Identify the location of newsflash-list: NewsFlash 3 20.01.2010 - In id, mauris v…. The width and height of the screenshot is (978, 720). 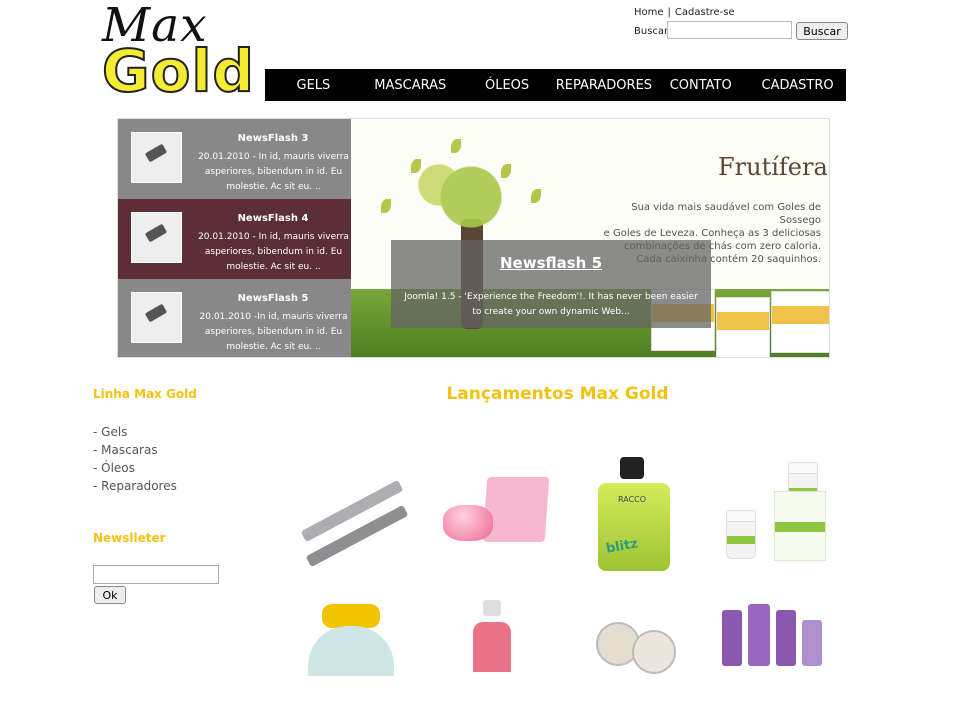
(234, 238).